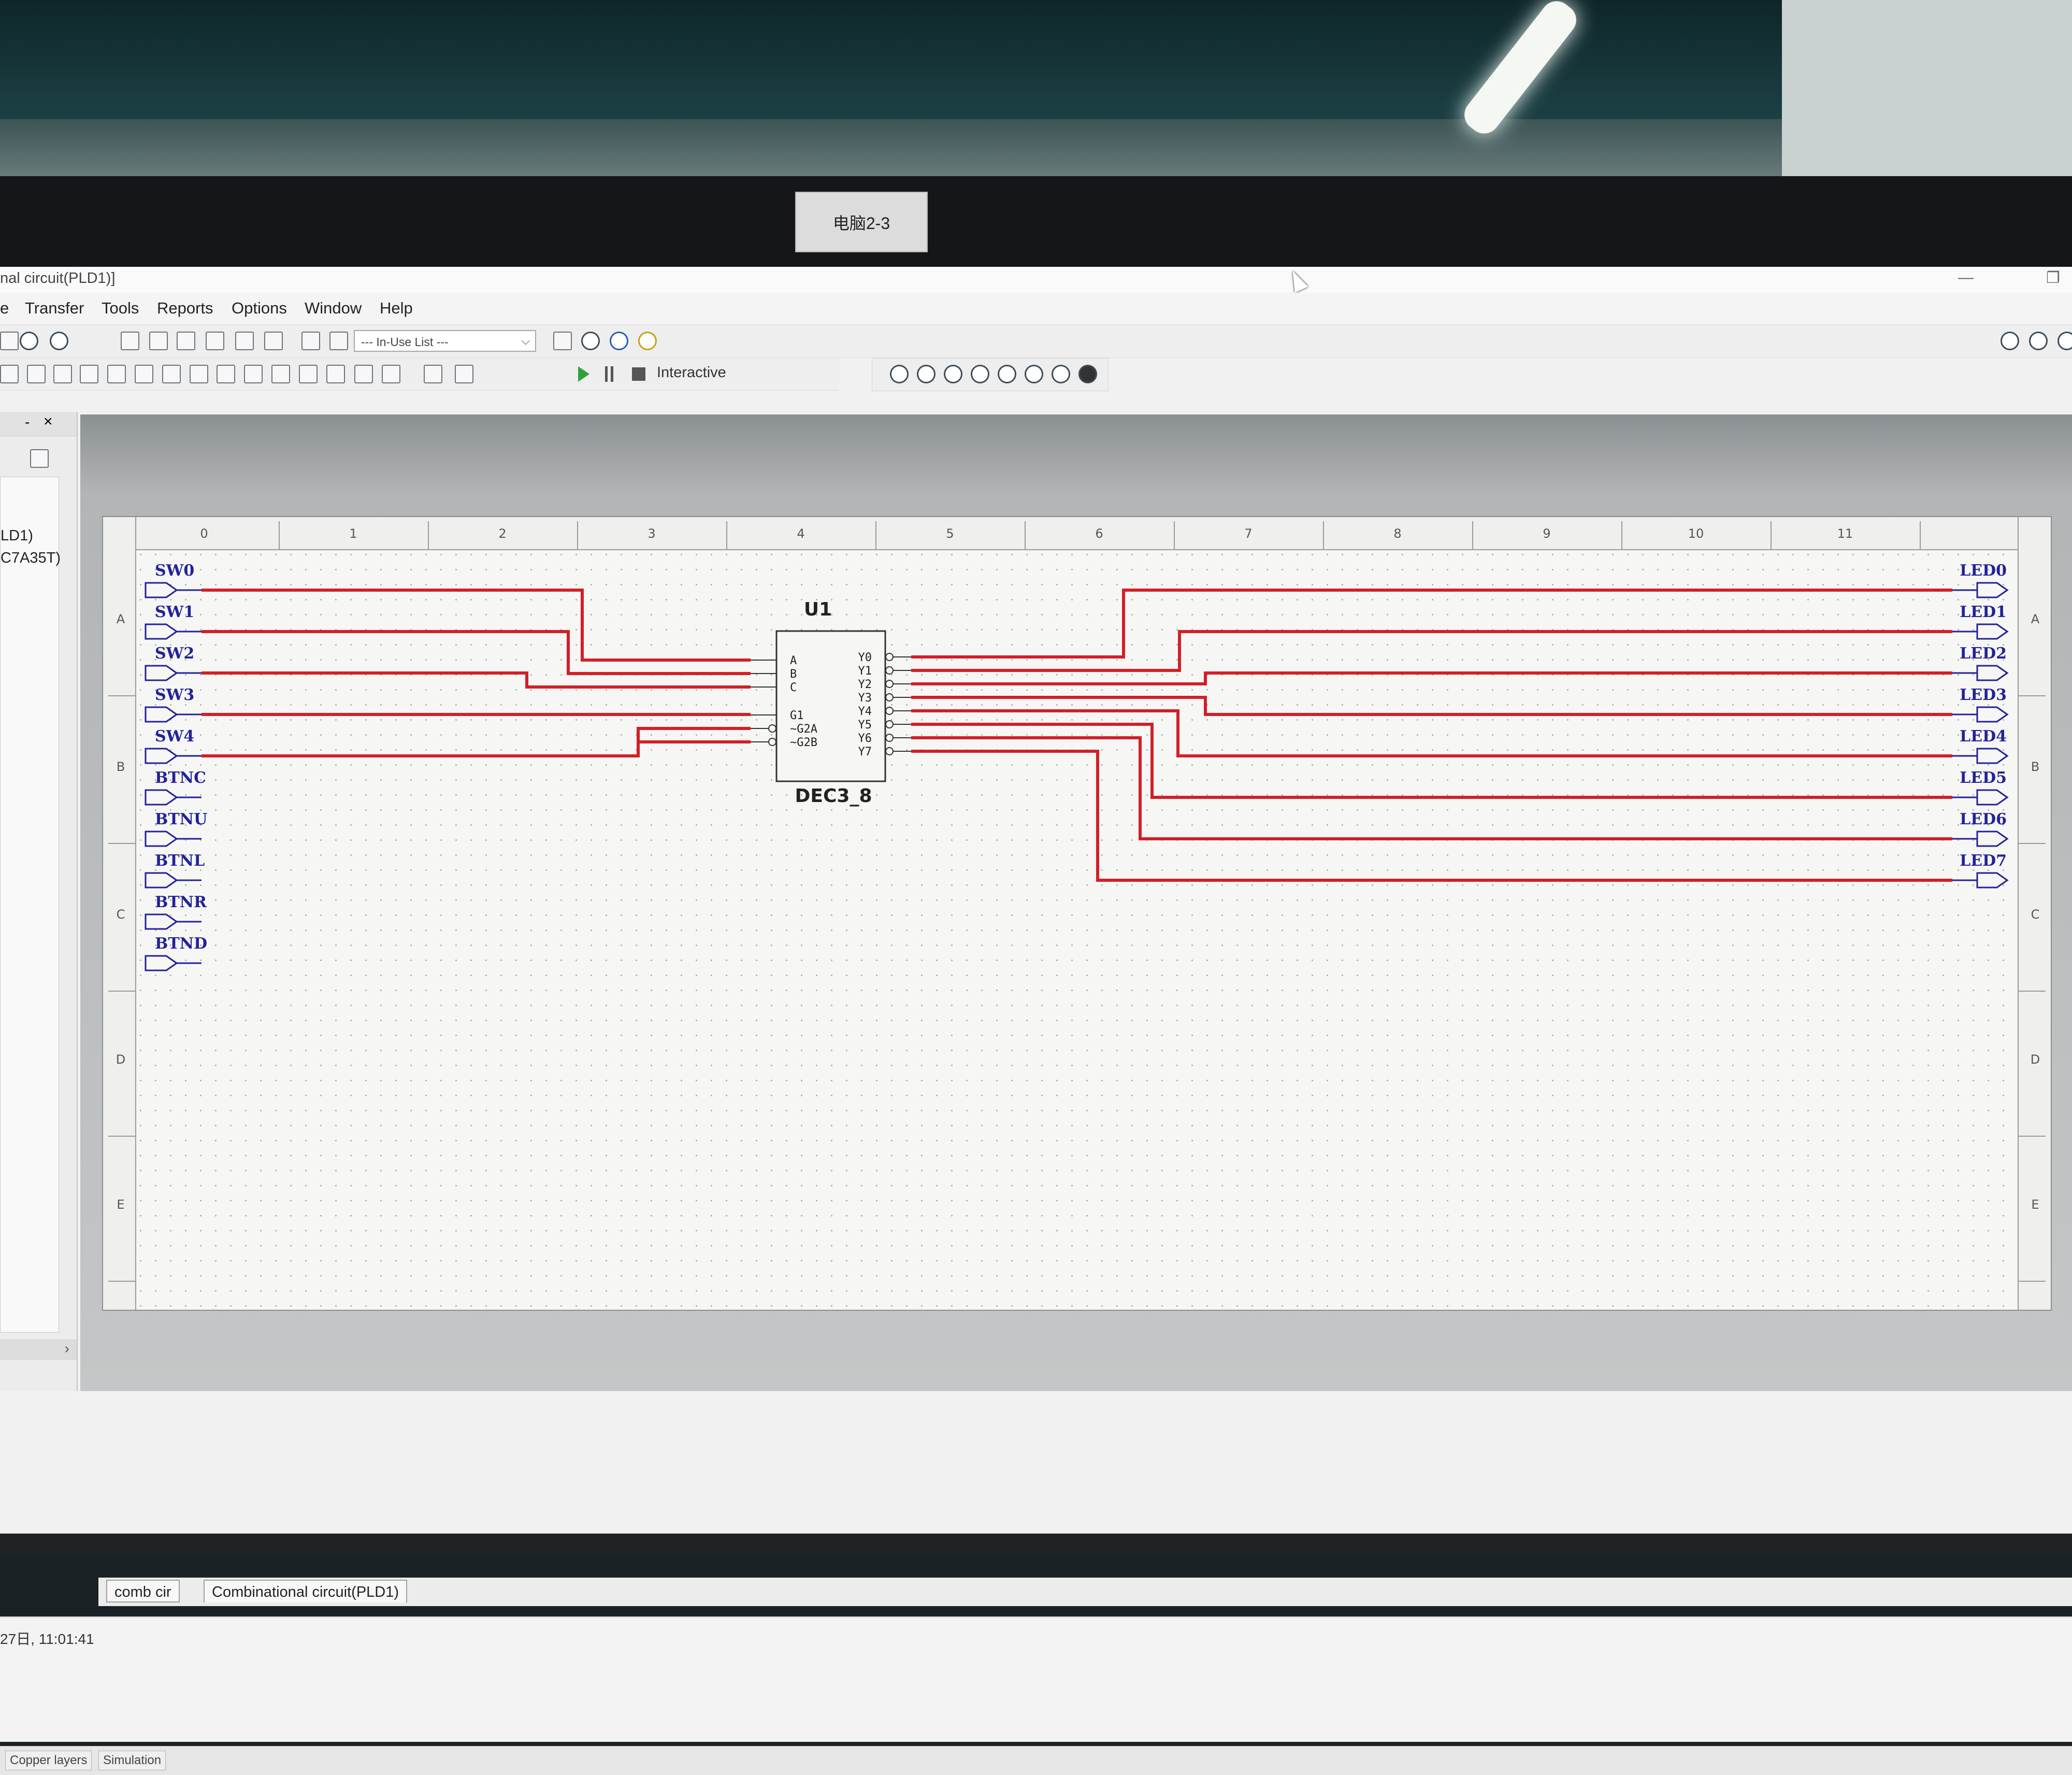  I want to click on component-wizard-icon, so click(310, 341).